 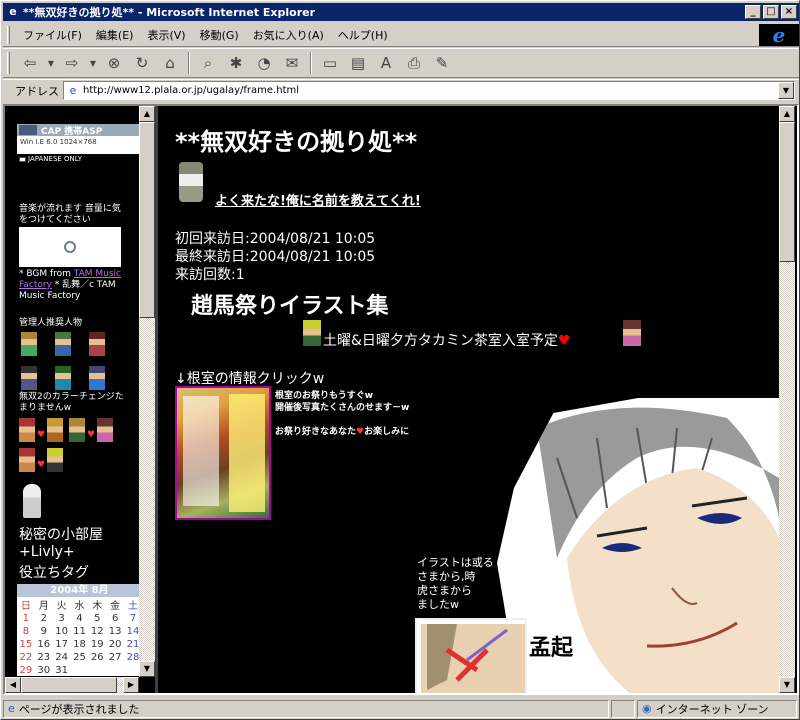 I want to click on menu-view: 表示(V), so click(x=166, y=35).